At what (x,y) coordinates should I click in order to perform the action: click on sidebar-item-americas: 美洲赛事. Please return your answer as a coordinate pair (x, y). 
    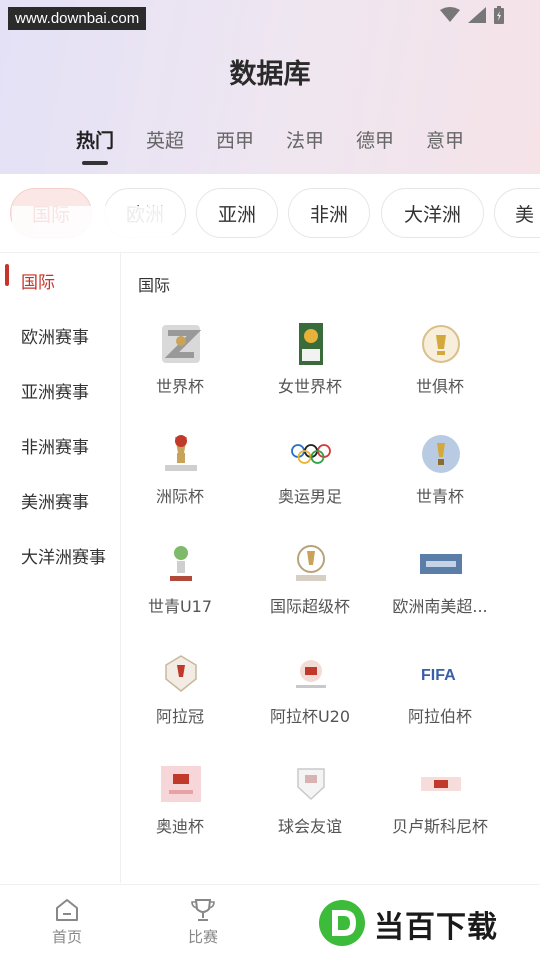
    Looking at the image, I should click on (60, 500).